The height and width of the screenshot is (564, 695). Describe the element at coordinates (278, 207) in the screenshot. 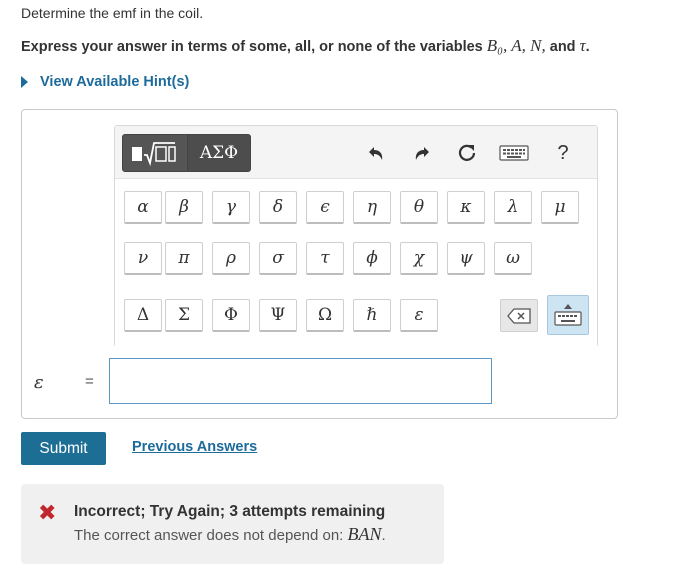

I see `key-delta: δ` at that location.